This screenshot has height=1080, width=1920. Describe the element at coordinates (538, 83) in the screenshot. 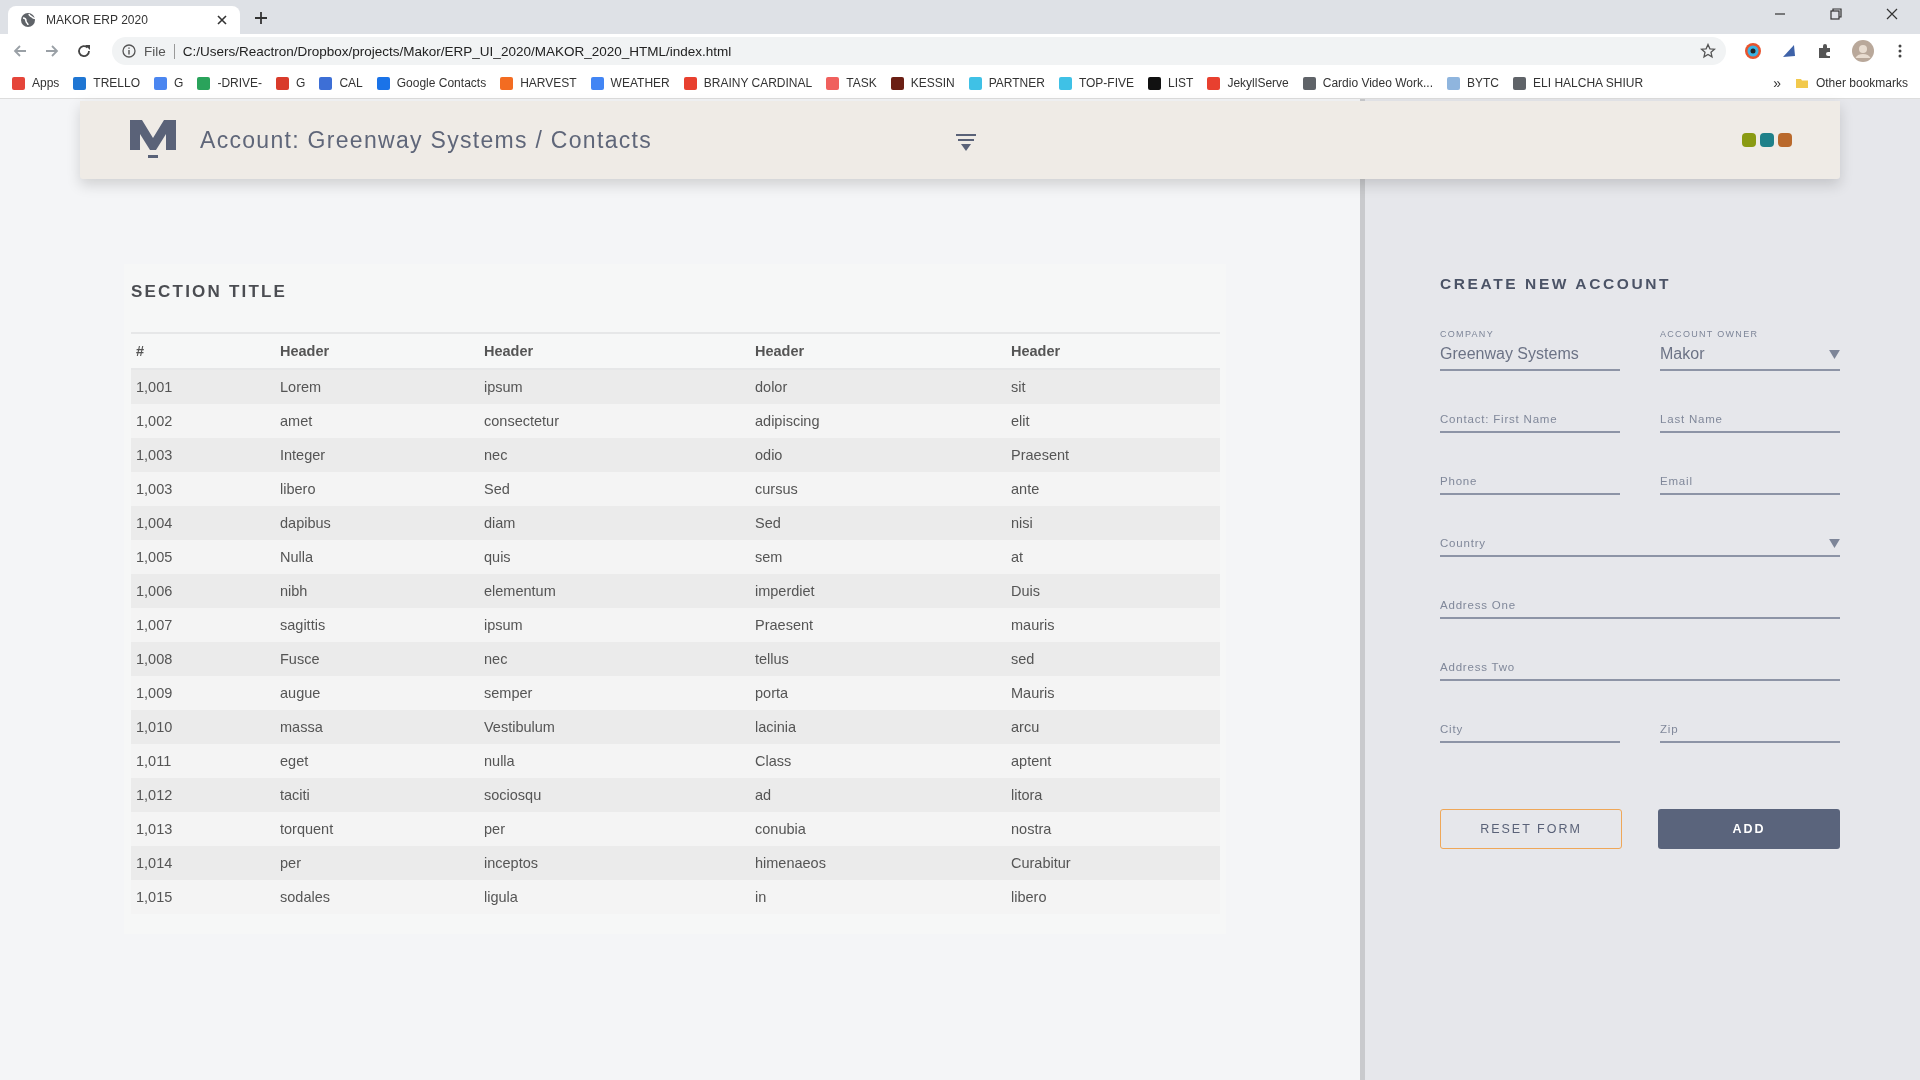

I see `bookmark-item: HARVEST` at that location.